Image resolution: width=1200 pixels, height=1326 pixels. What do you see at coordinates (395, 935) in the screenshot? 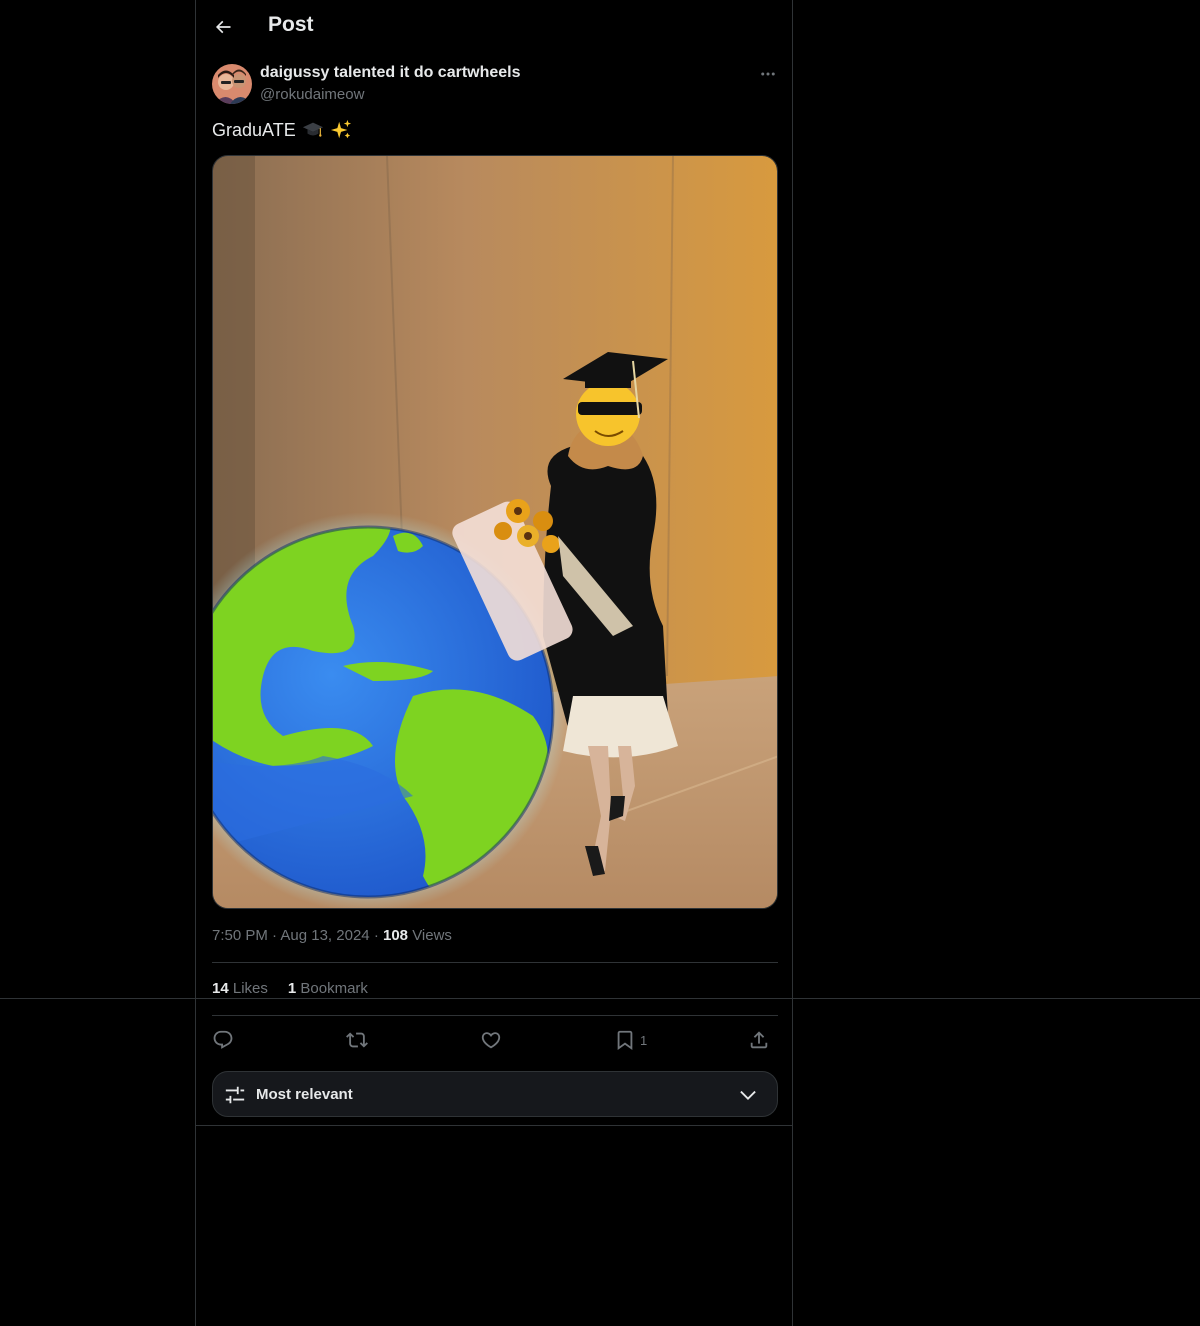
I see `views-count: 108` at bounding box center [395, 935].